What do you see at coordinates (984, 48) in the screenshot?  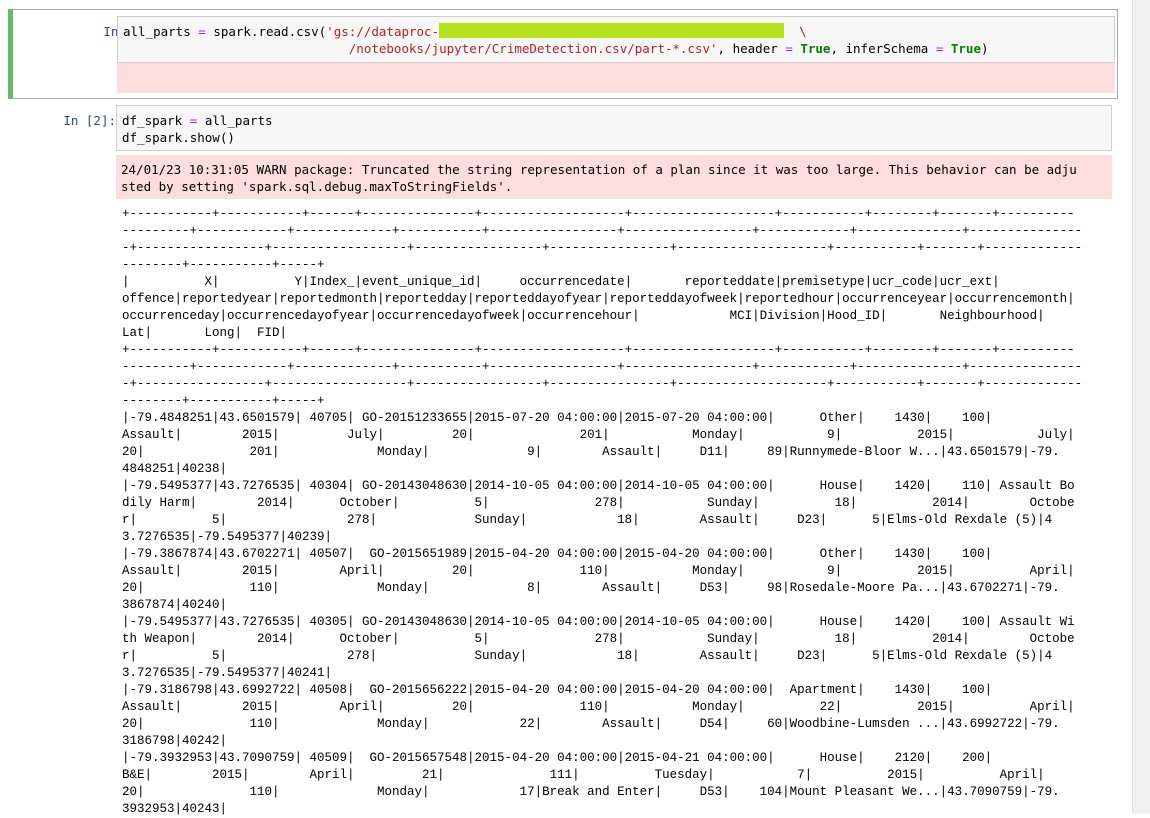 I see `code-close-paren: )` at bounding box center [984, 48].